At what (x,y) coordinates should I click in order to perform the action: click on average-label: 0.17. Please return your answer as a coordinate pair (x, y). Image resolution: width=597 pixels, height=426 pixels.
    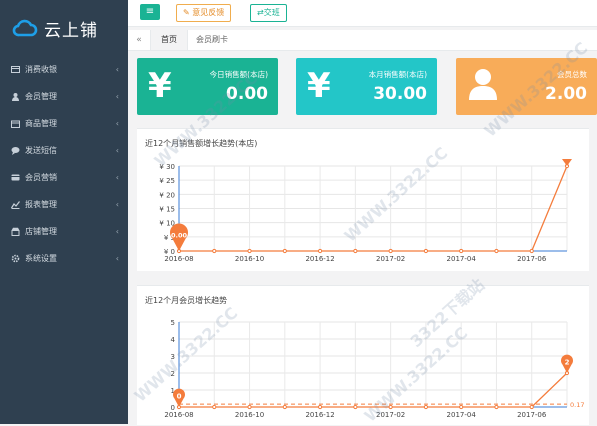
    Looking at the image, I should click on (577, 405).